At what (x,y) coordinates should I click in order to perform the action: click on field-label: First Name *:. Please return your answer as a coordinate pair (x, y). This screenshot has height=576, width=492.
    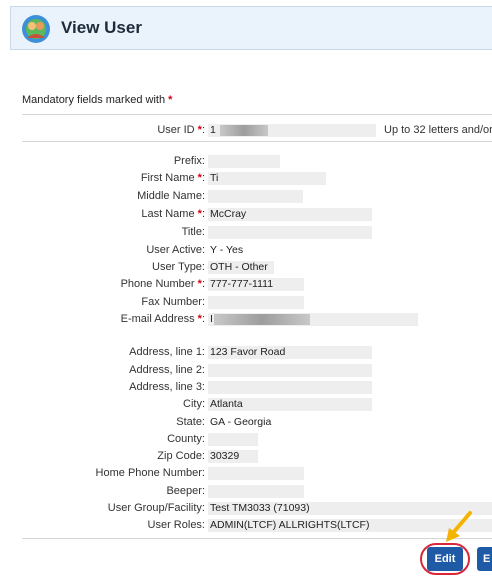
    Looking at the image, I should click on (172, 178).